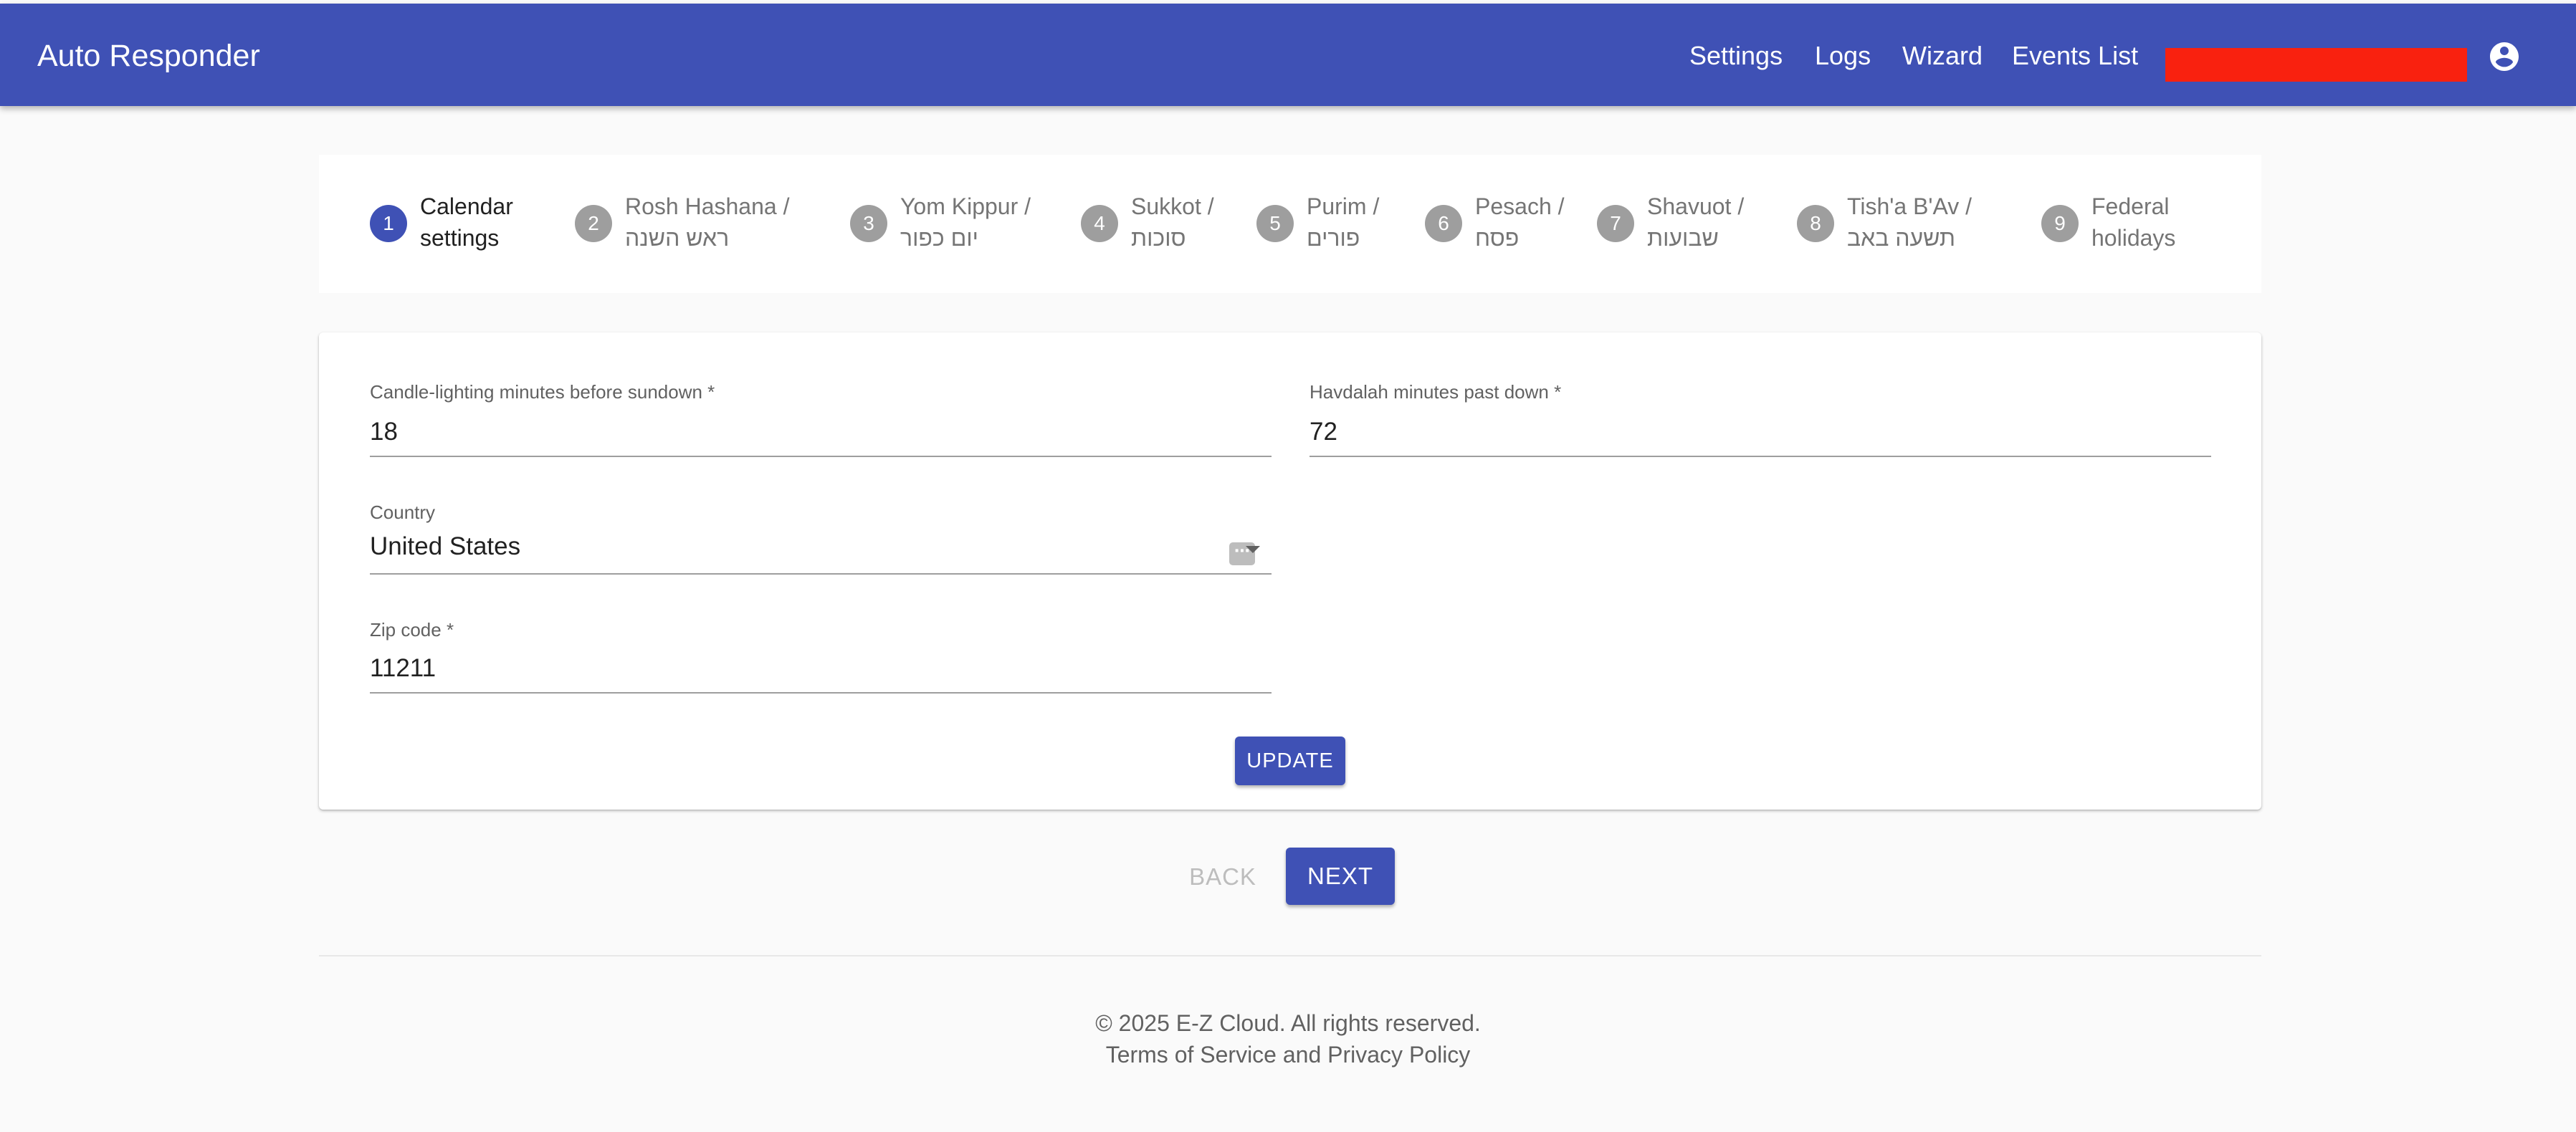  What do you see at coordinates (593, 224) in the screenshot?
I see `step-number: 2` at bounding box center [593, 224].